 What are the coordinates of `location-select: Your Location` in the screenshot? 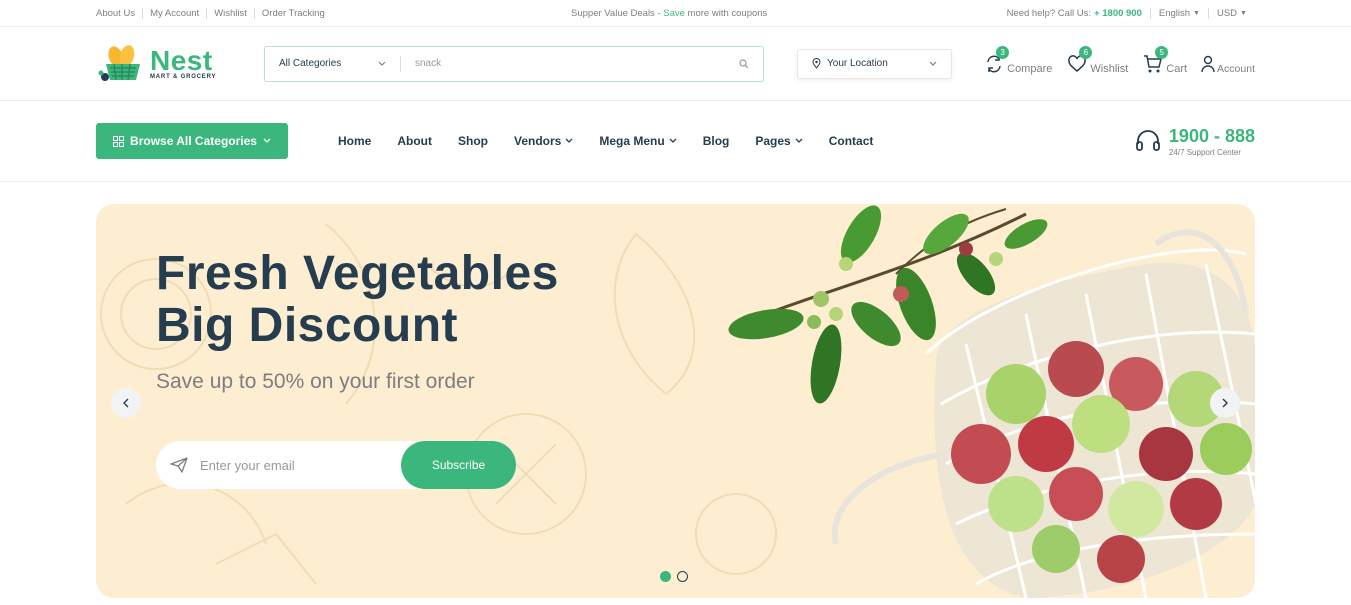 It's located at (874, 63).